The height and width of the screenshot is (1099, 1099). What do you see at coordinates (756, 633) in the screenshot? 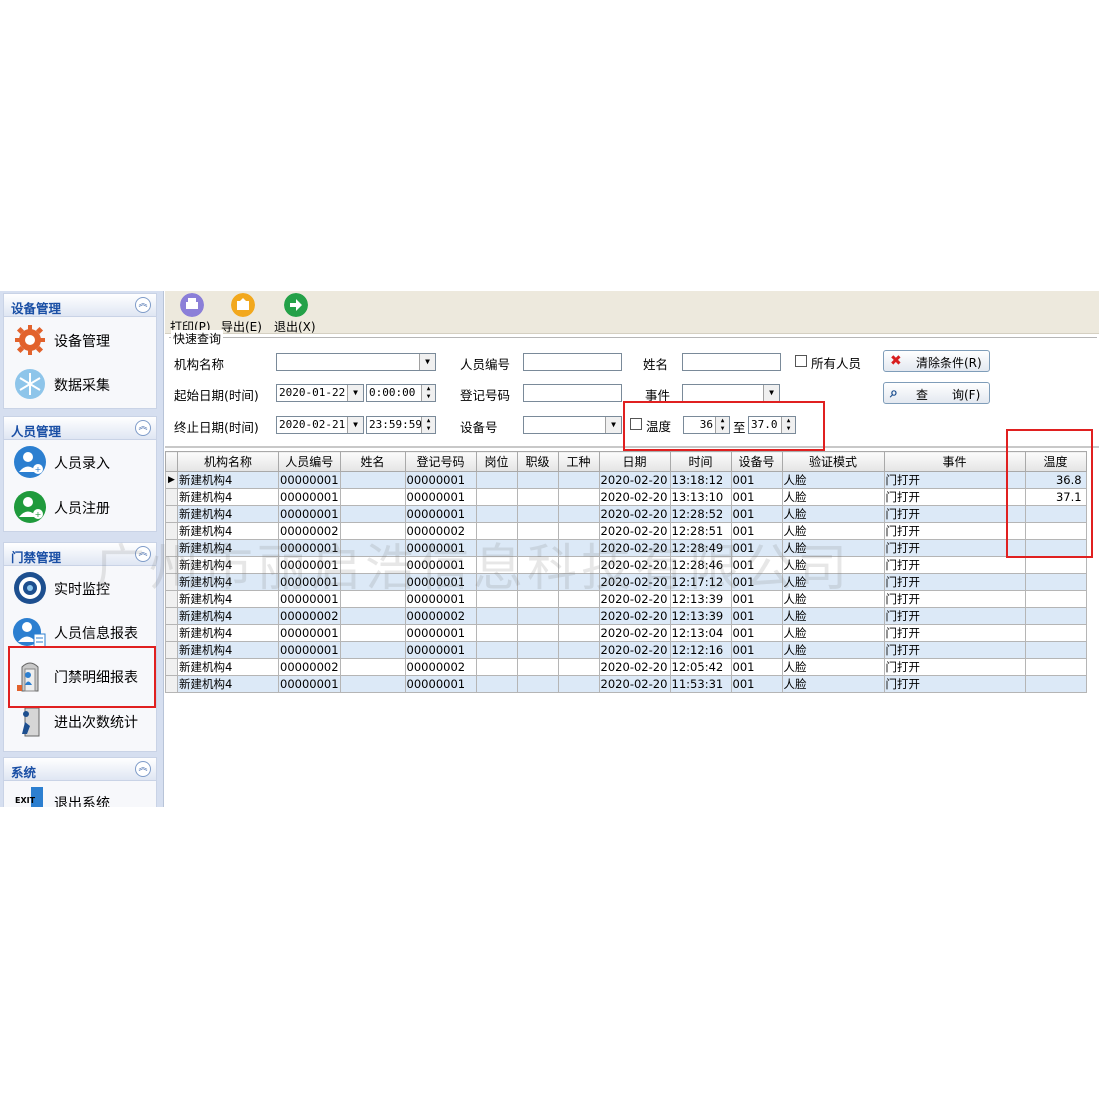
I see `table-cell: 001` at bounding box center [756, 633].